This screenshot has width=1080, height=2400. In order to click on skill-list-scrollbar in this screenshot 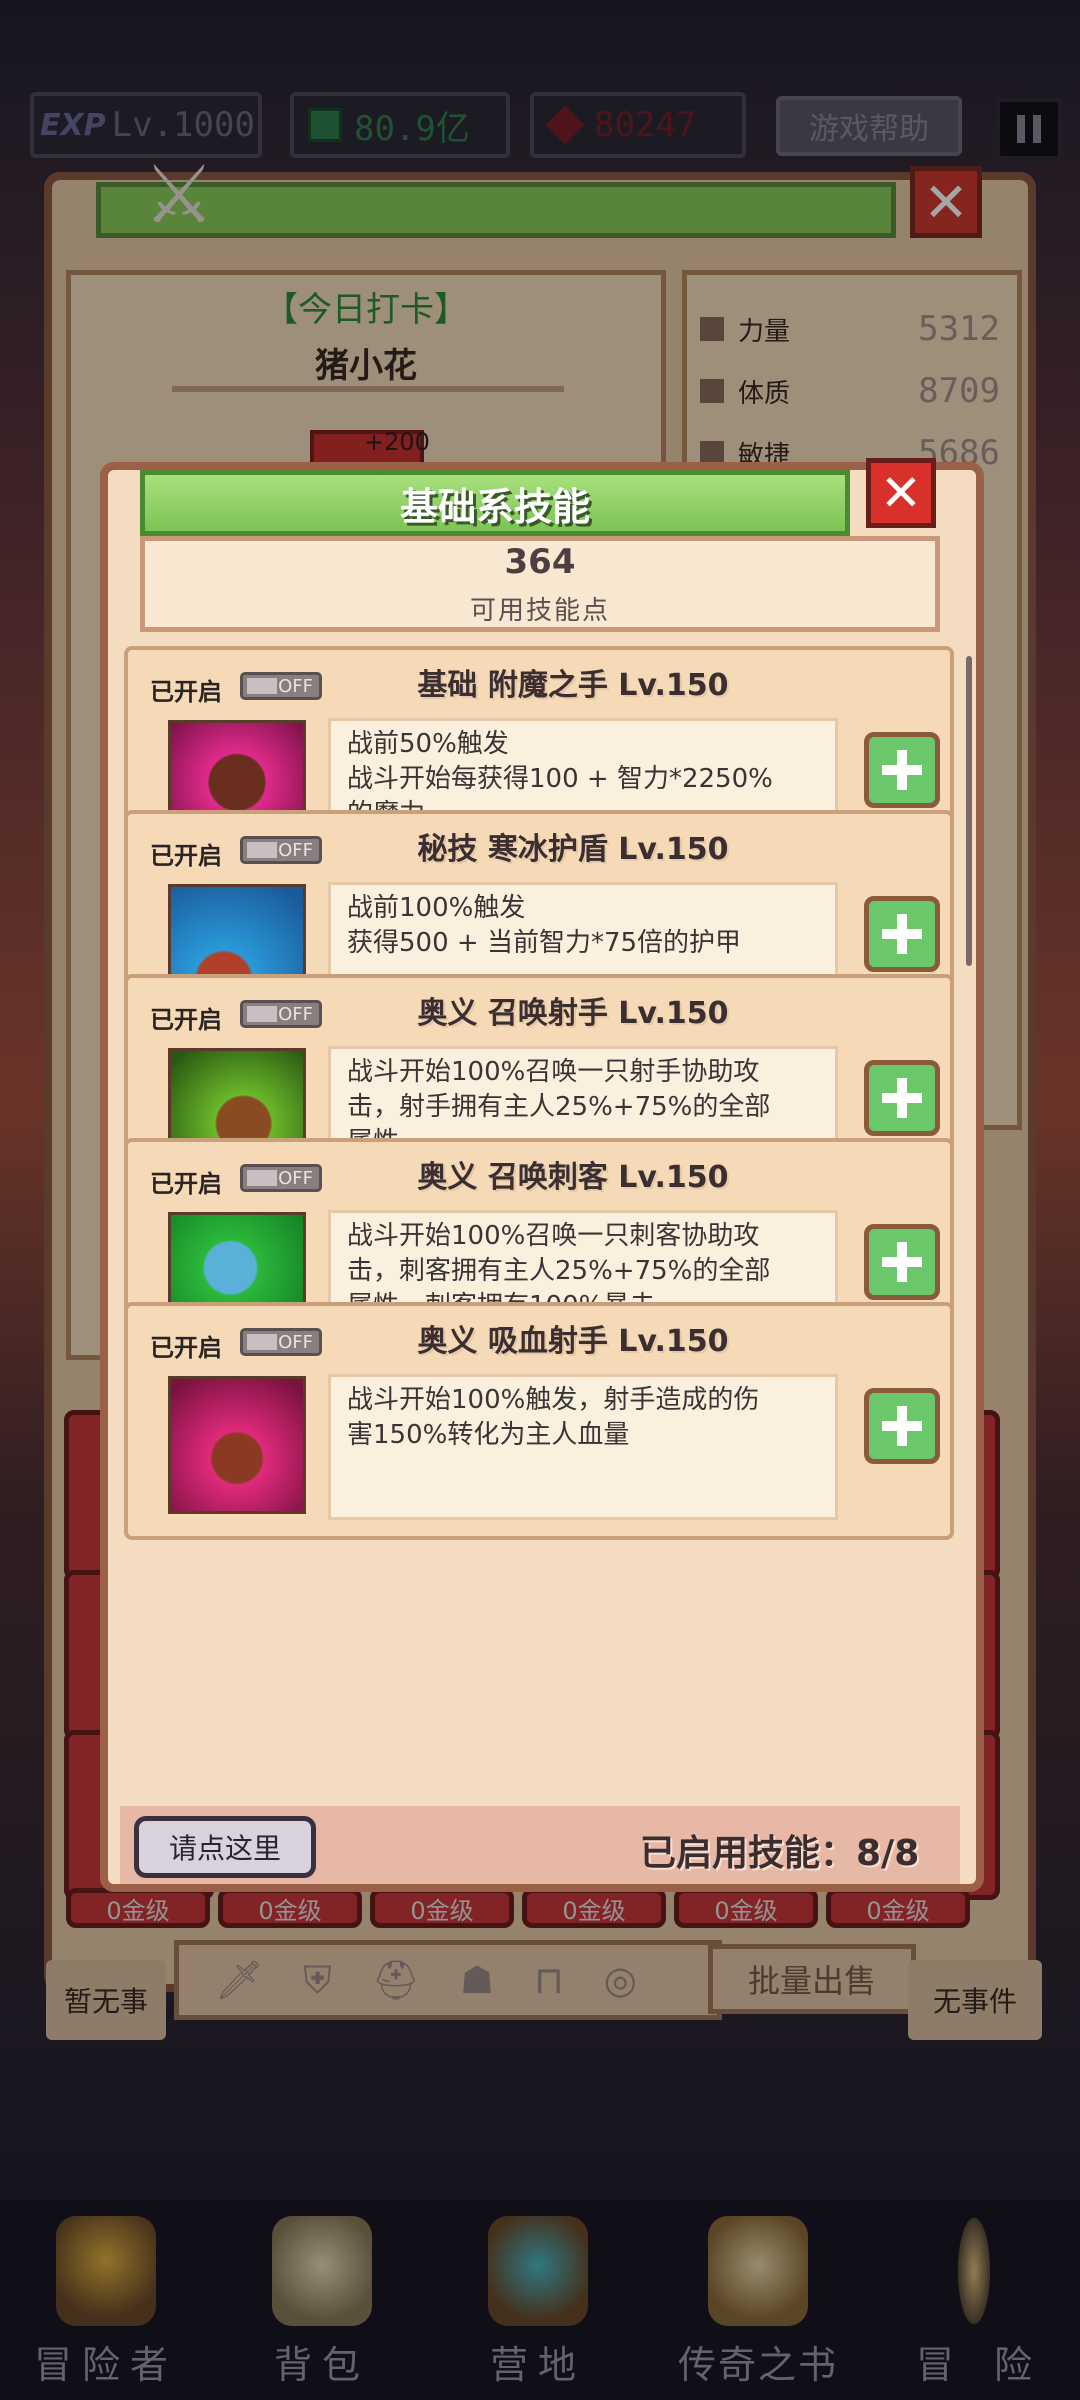, I will do `click(969, 811)`.